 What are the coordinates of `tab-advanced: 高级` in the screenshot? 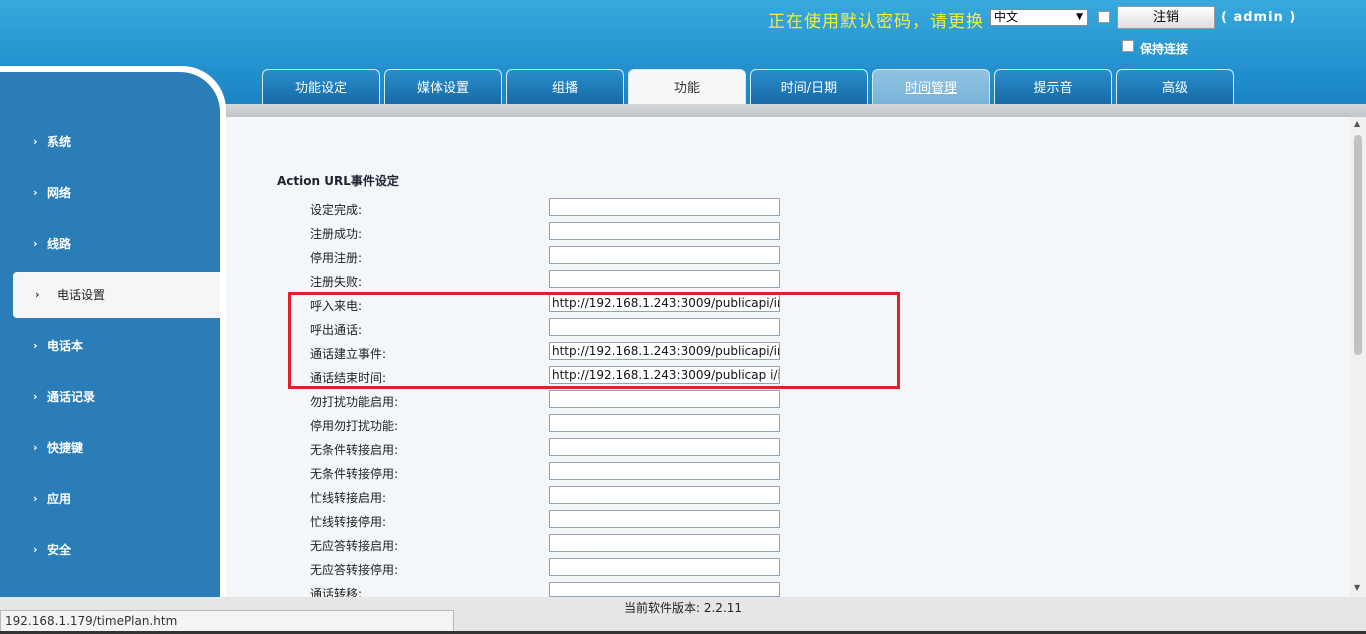 It's located at (1175, 86).